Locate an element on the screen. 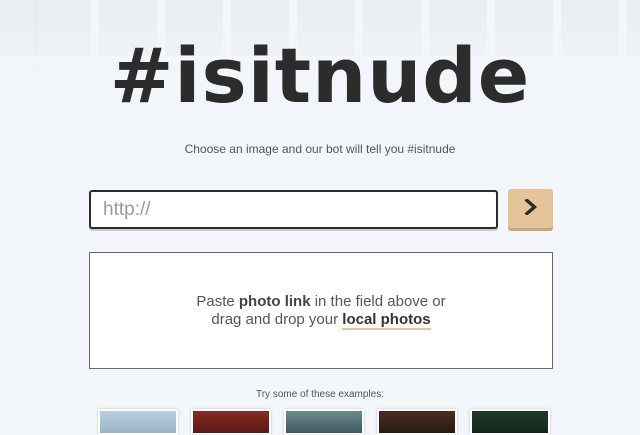 The width and height of the screenshot is (640, 435). chevron-right-icon is located at coordinates (531, 208).